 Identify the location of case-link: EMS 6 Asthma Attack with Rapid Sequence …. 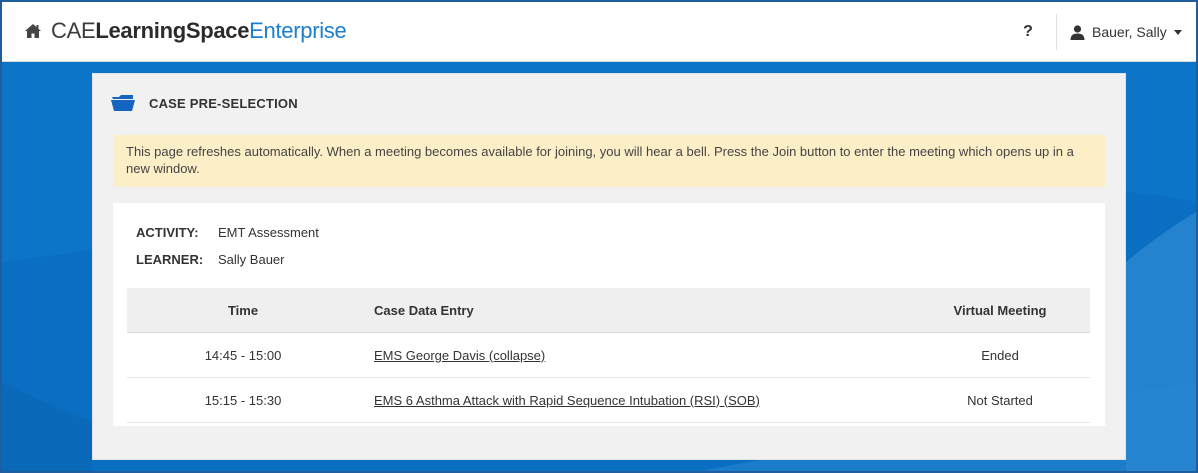
(567, 400).